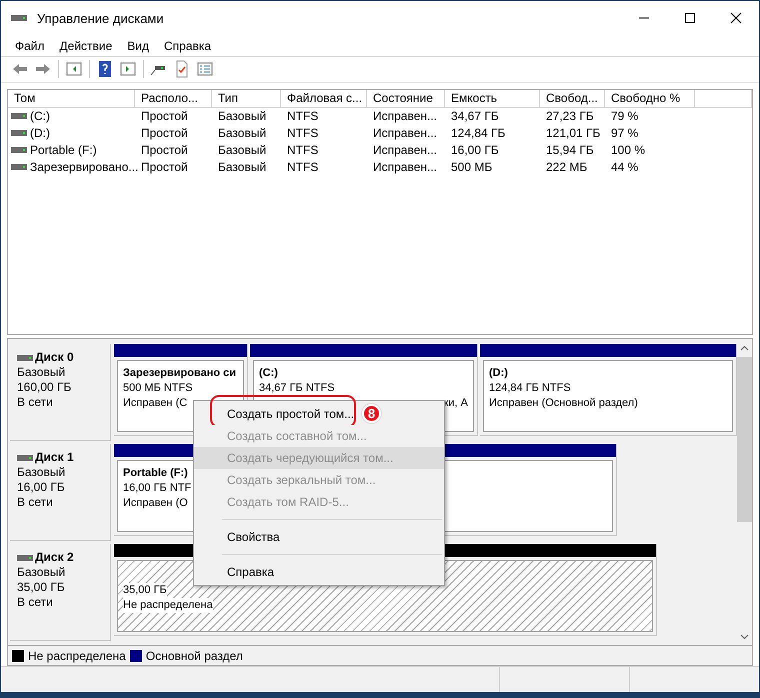 The height and width of the screenshot is (698, 760). What do you see at coordinates (624, 133) in the screenshot?
I see `table-cell-text: 97 %` at bounding box center [624, 133].